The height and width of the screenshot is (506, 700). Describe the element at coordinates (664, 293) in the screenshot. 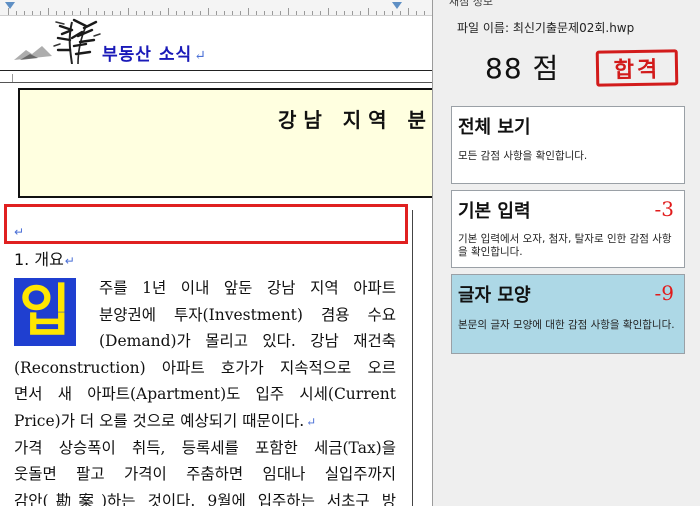

I see `card-deduction: -9` at that location.